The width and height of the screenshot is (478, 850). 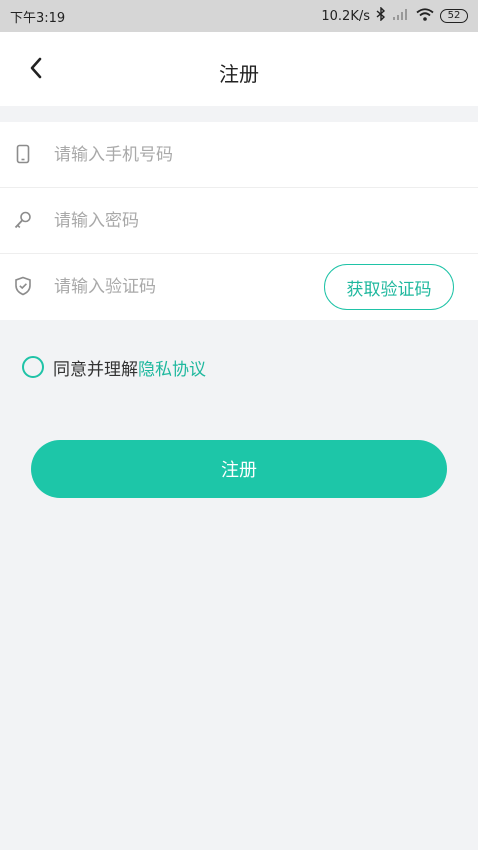 I want to click on privacy-policy-link: 隐私协议, so click(x=172, y=367).